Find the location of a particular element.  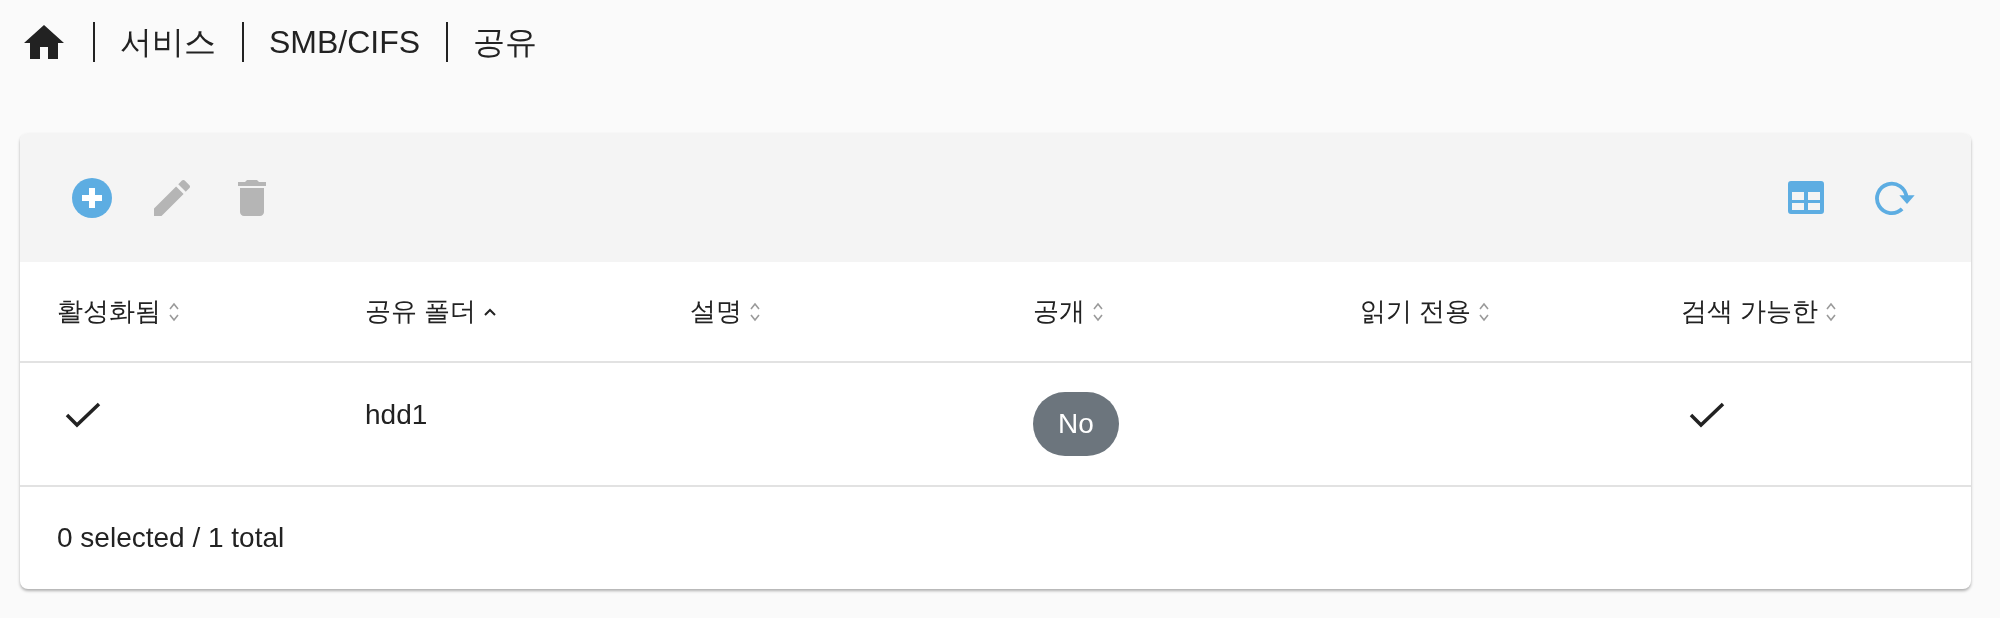

column-header: 검색 가능한 is located at coordinates (1759, 311).